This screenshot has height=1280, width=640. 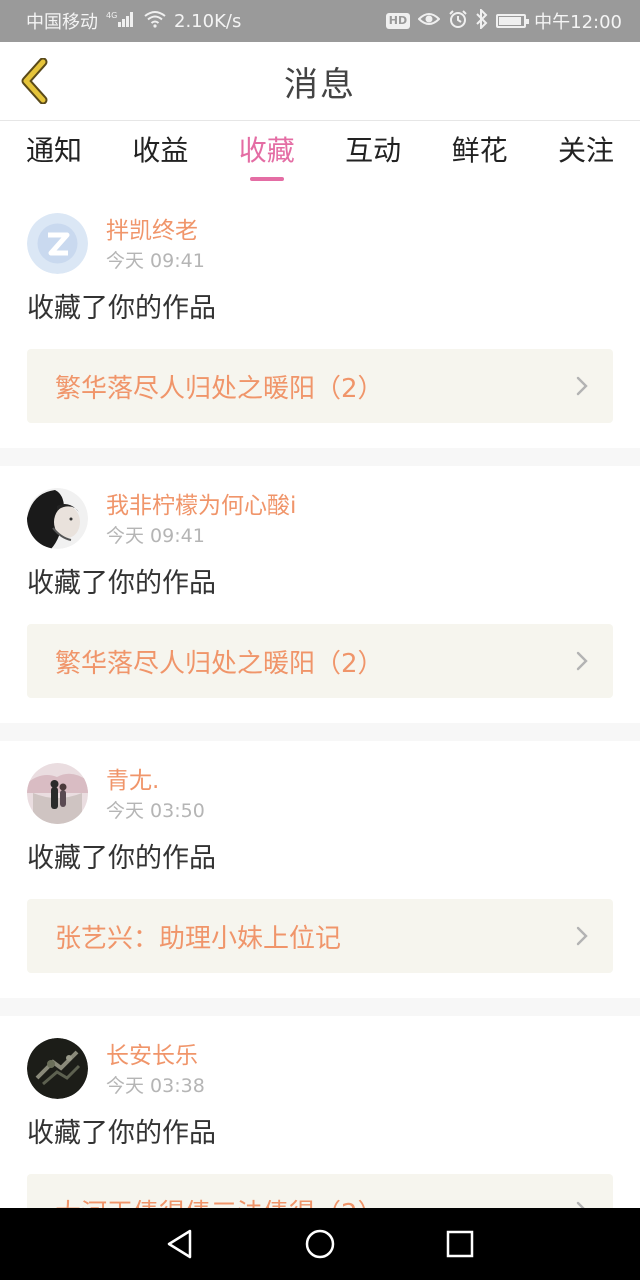 I want to click on back-triangle-icon, so click(x=179, y=1244).